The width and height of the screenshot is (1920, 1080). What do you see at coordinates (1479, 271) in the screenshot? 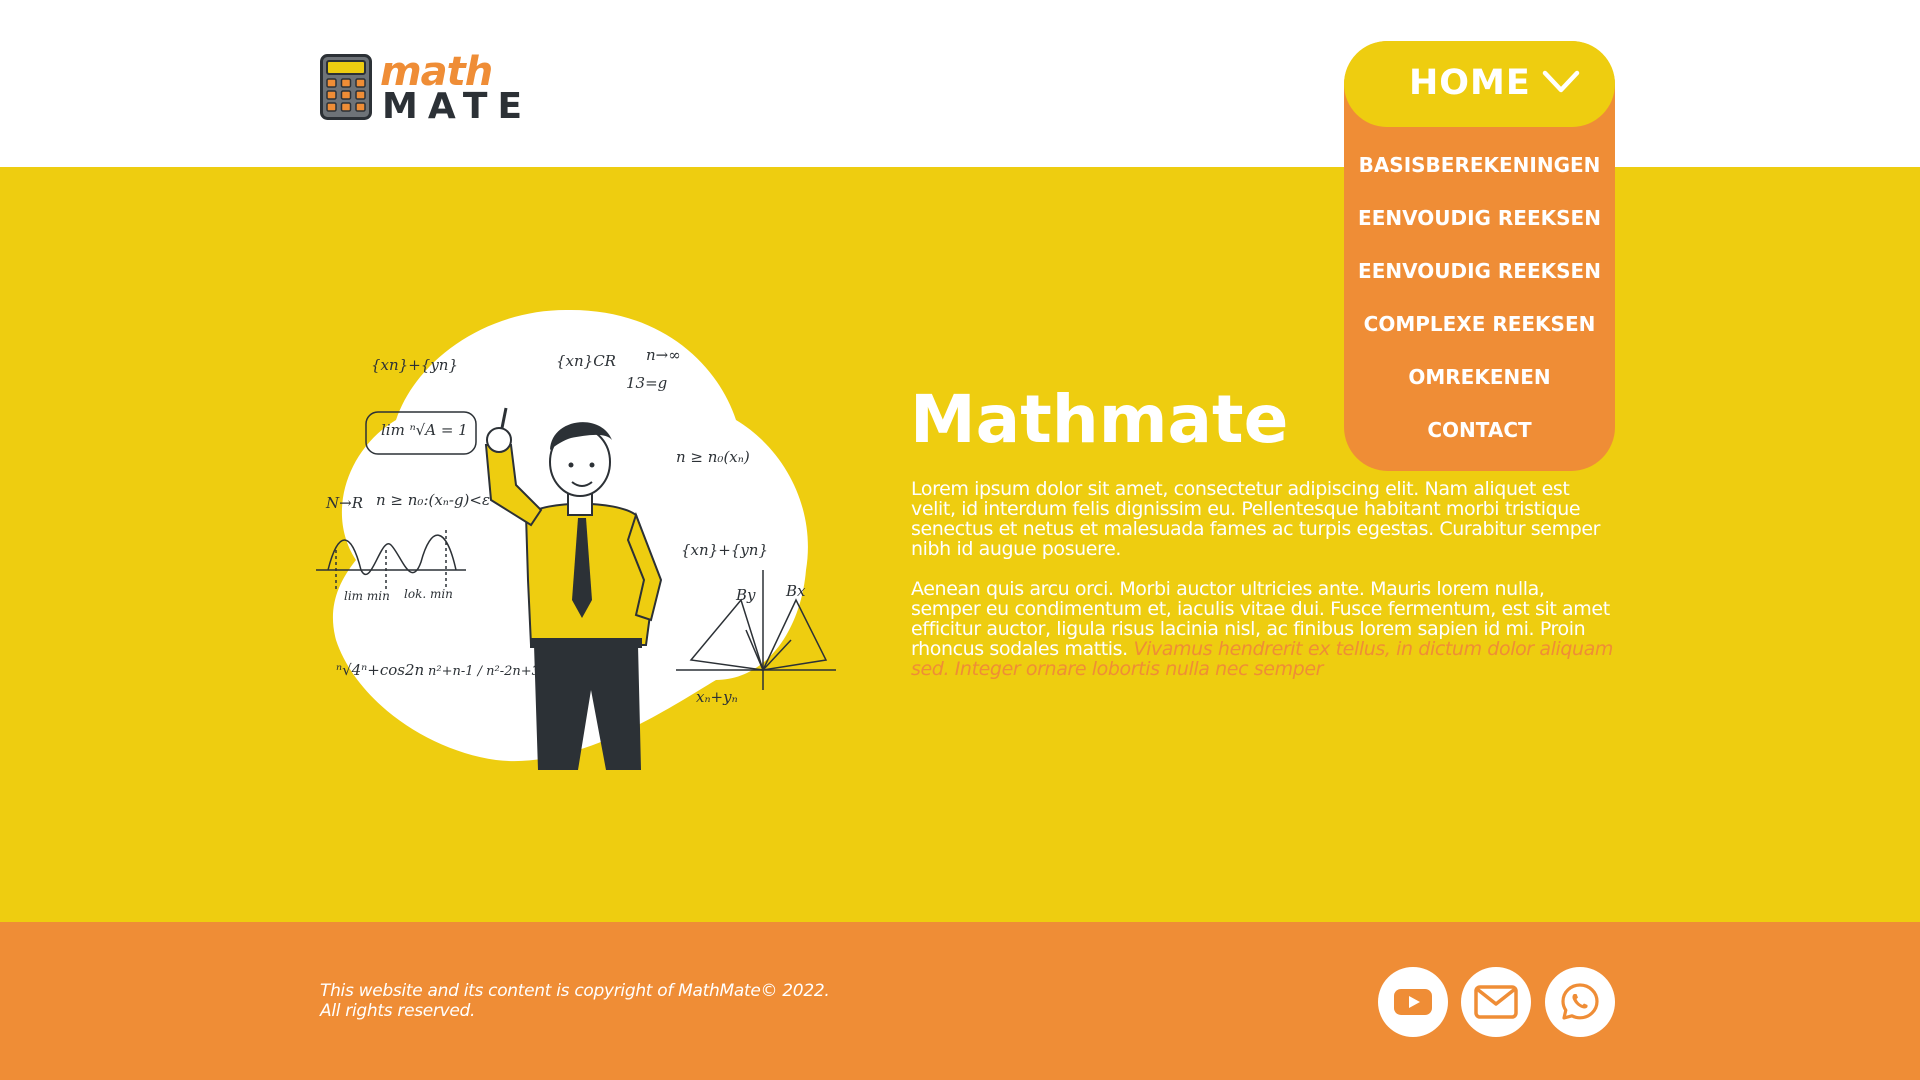
I see `nav-item-eenvoudig-reeksen-2: EENVOUDIG REEKSEN` at bounding box center [1479, 271].